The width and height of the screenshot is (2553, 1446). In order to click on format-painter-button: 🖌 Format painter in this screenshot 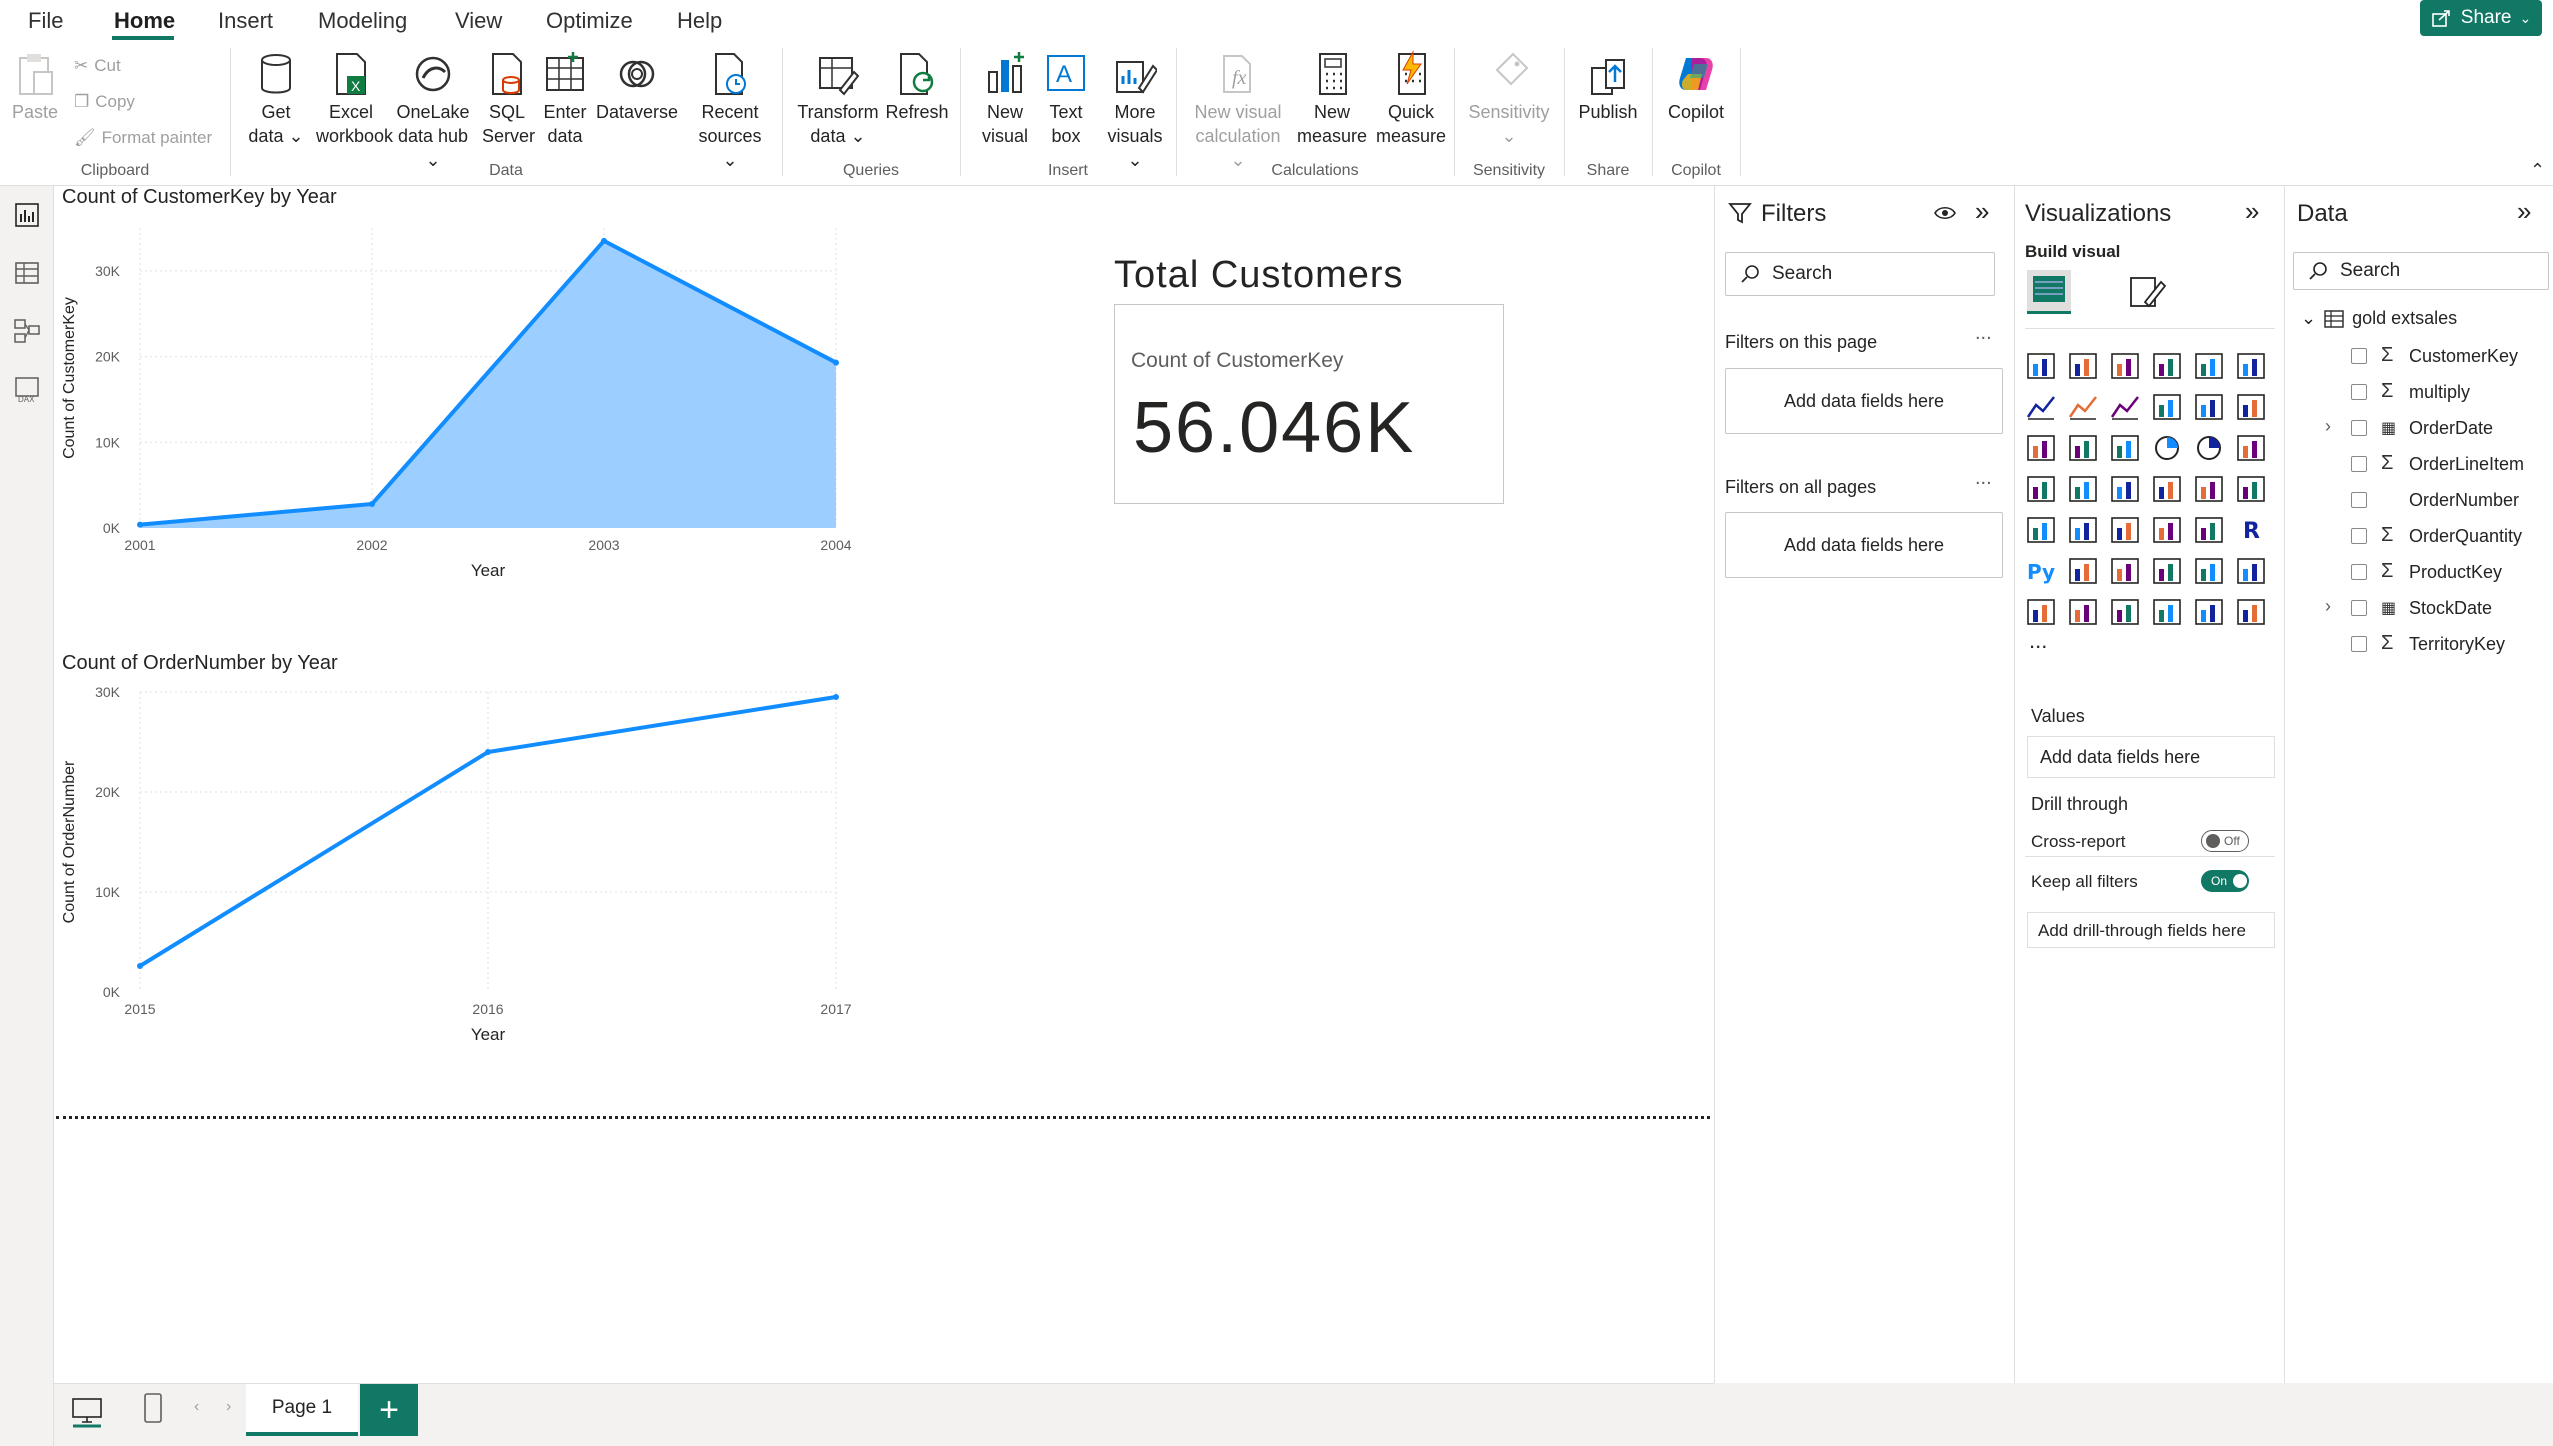, I will do `click(143, 138)`.